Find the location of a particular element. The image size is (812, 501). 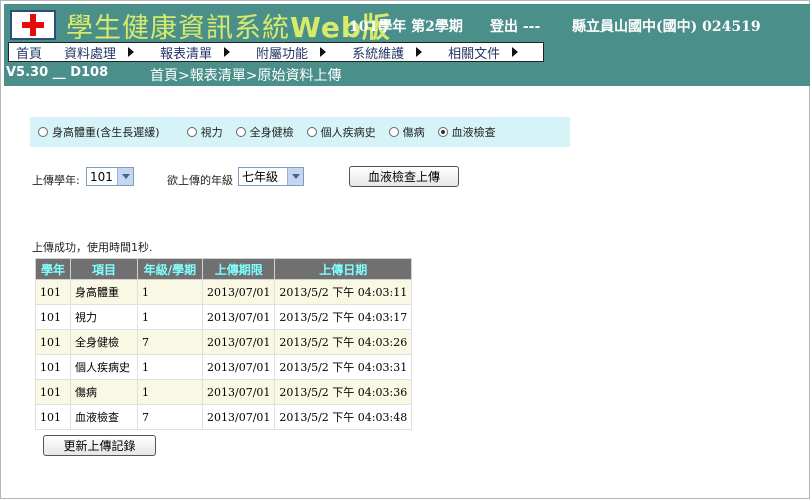

radio-blood-test: 血液檢查 is located at coordinates (466, 132).